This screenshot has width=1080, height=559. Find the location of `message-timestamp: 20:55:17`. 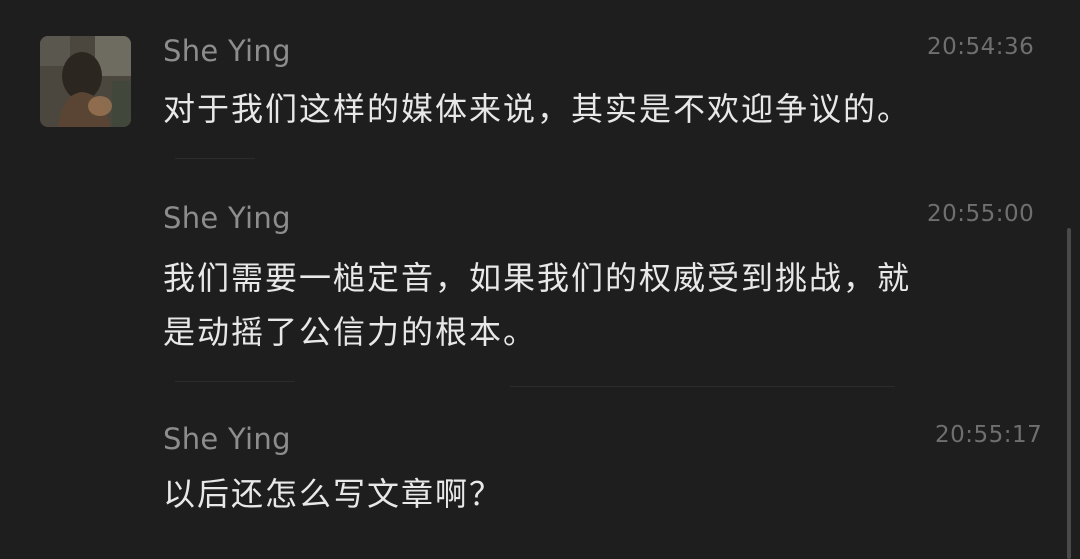

message-timestamp: 20:55:17 is located at coordinates (989, 435).